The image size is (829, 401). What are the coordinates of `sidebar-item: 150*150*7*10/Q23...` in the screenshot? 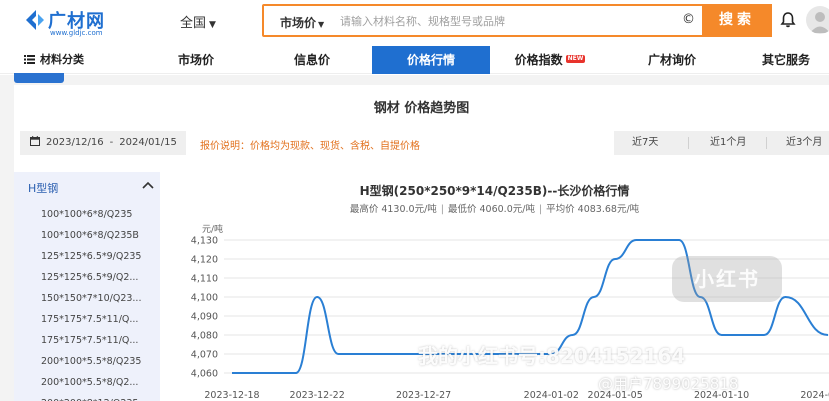 It's located at (87, 298).